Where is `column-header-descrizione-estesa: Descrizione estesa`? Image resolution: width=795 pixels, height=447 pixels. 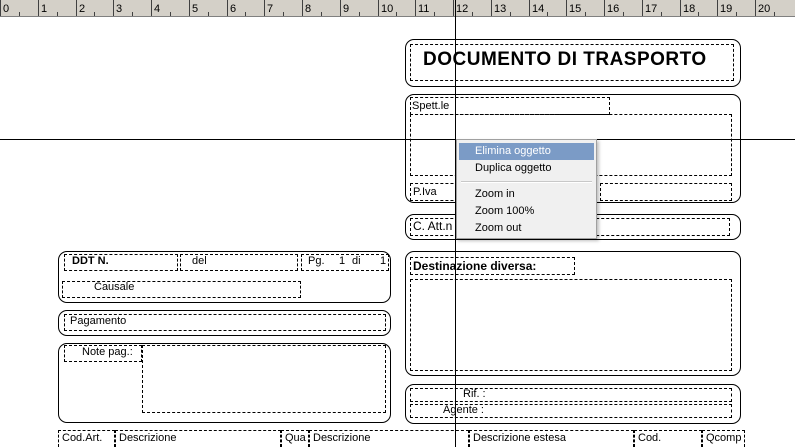 column-header-descrizione-estesa: Descrizione estesa is located at coordinates (551, 438).